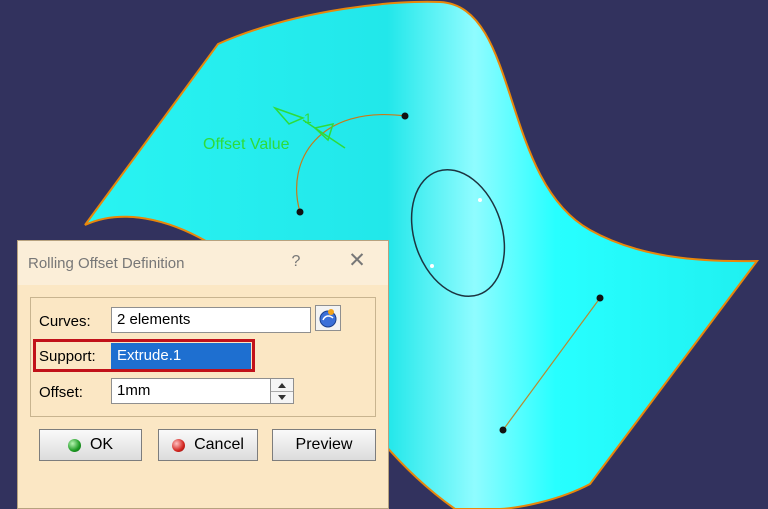 The height and width of the screenshot is (509, 768). What do you see at coordinates (74, 445) in the screenshot?
I see `green-ball-icon` at bounding box center [74, 445].